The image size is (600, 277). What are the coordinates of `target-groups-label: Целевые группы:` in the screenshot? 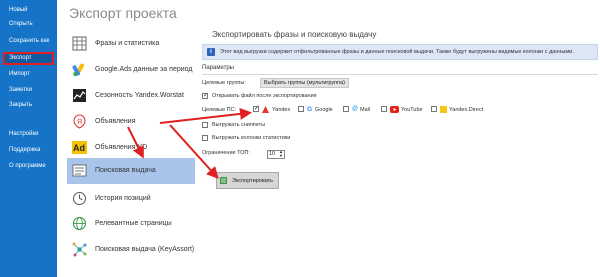 It's located at (224, 83).